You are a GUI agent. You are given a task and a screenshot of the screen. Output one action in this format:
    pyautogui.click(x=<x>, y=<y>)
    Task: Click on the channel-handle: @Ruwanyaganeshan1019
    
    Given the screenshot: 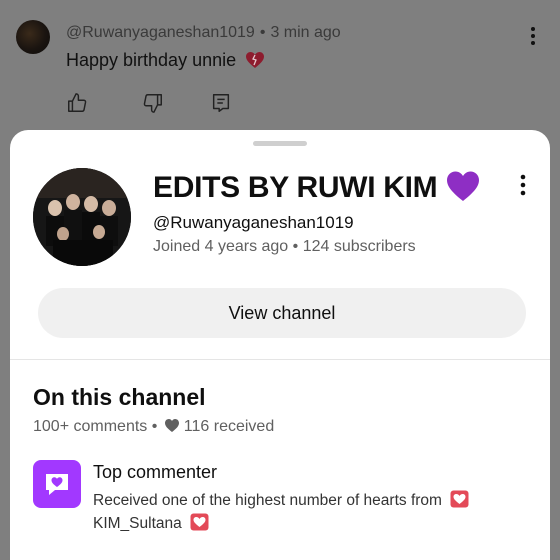 What is the action you would take?
    pyautogui.click(x=253, y=222)
    